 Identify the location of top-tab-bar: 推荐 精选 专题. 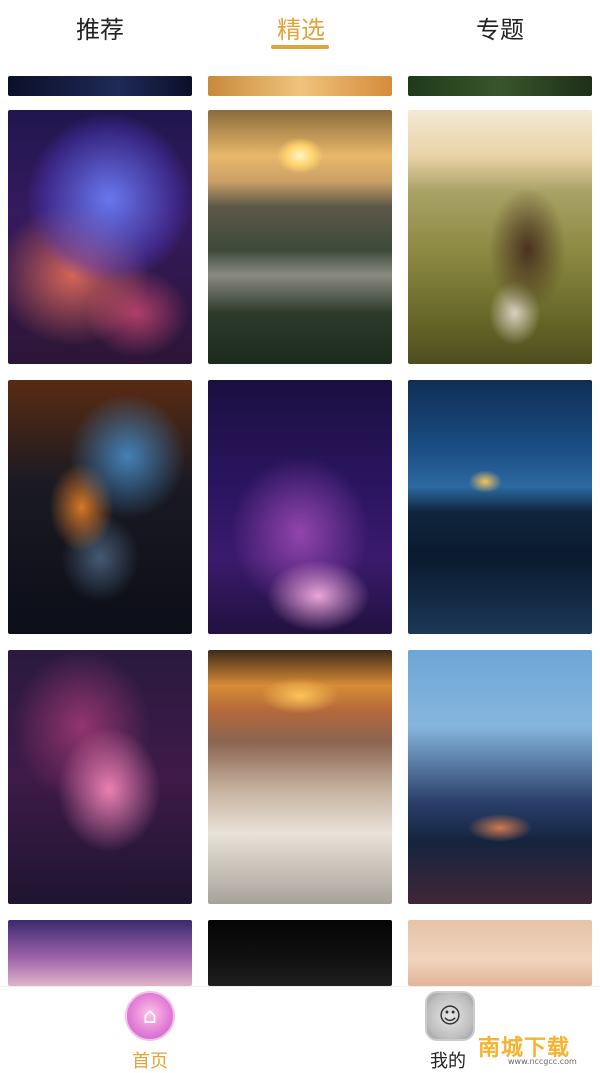
(300, 36).